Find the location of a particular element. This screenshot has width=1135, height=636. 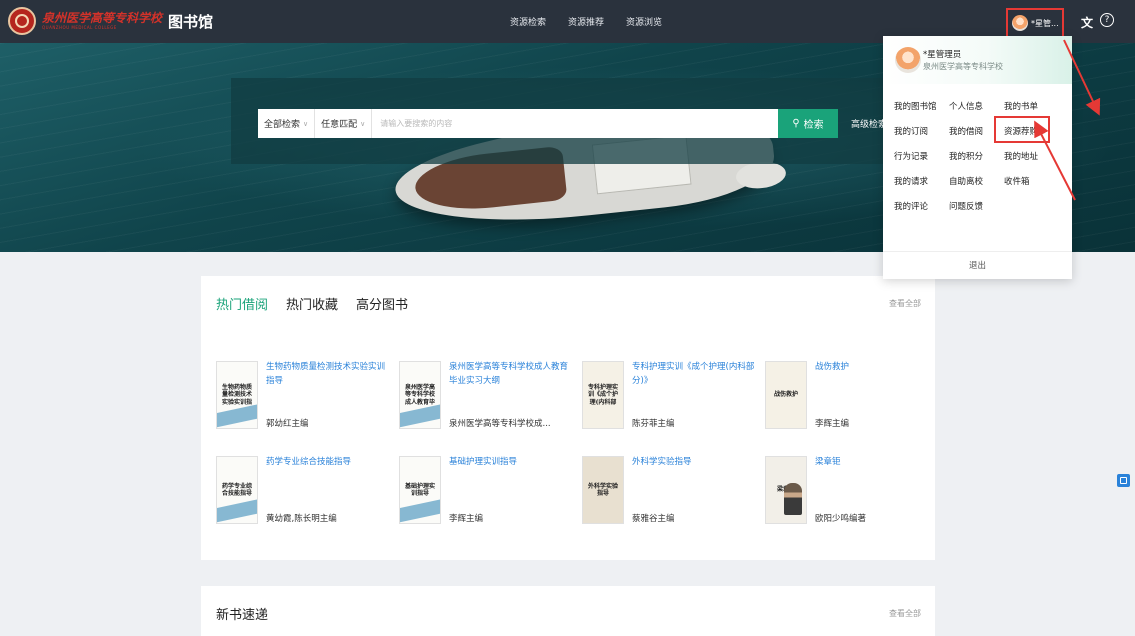

book-author: 黄幼霞,陈长明主编 is located at coordinates (301, 519).